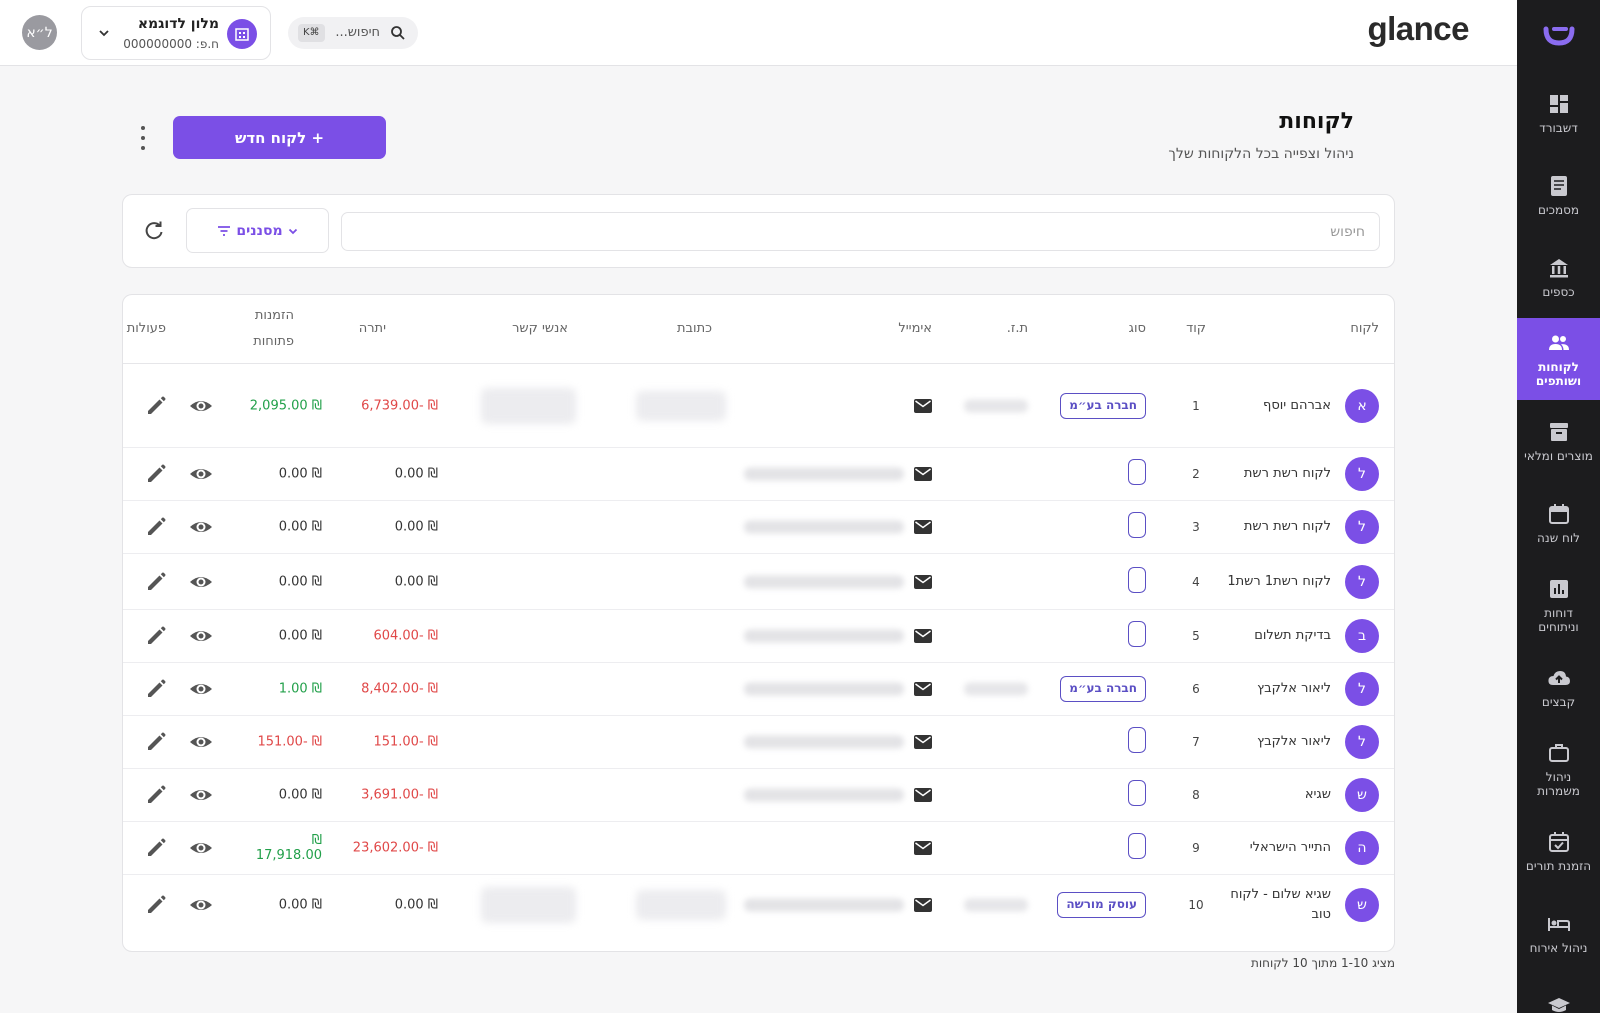  What do you see at coordinates (1558, 851) in the screenshot?
I see `sidebar-item-calendar-check: הזמנת תורים` at bounding box center [1558, 851].